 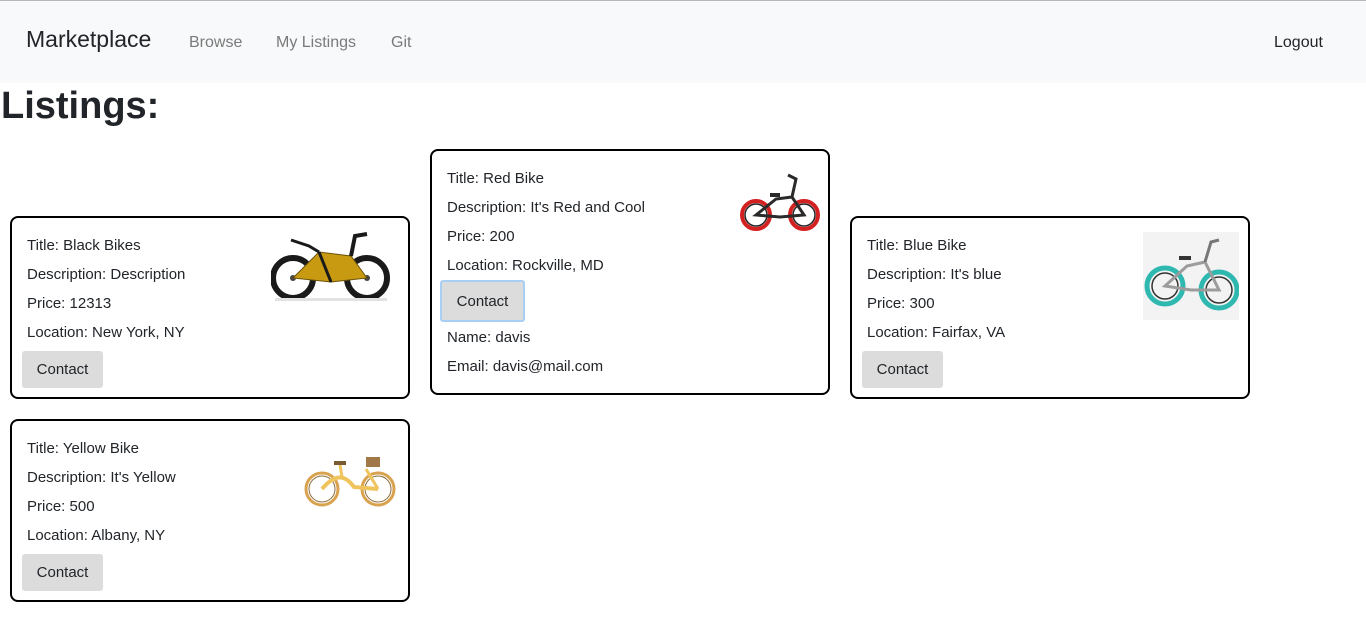 I want to click on black-bike-image, so click(x=331, y=265).